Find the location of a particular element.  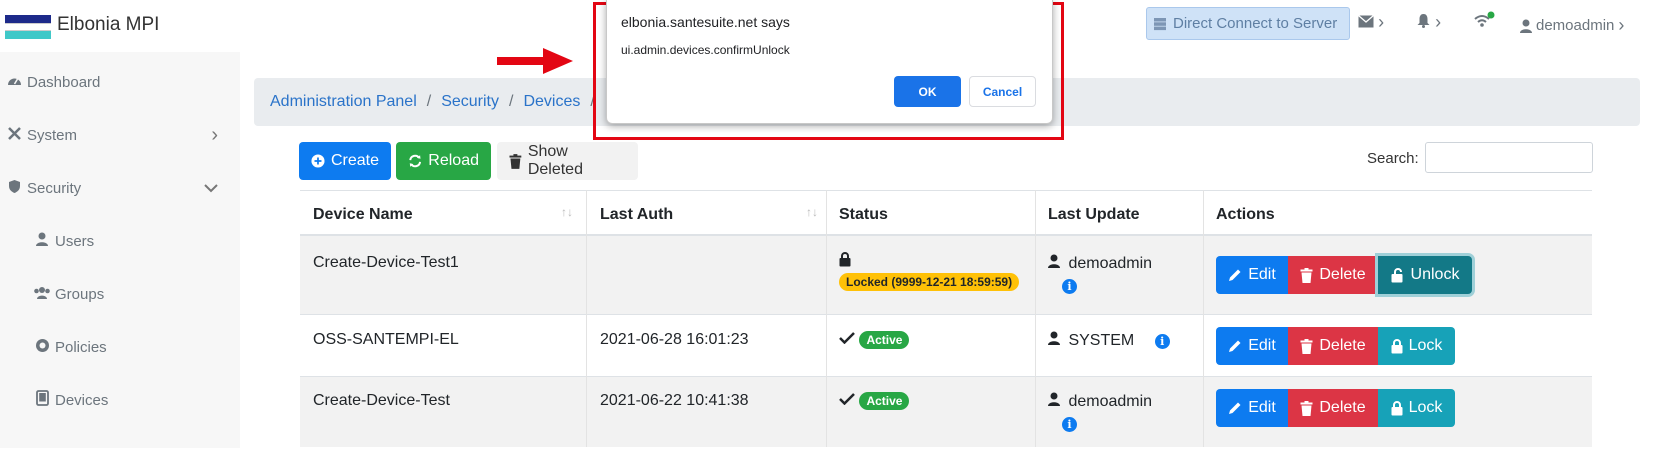

connection-status is located at coordinates (1484, 22).